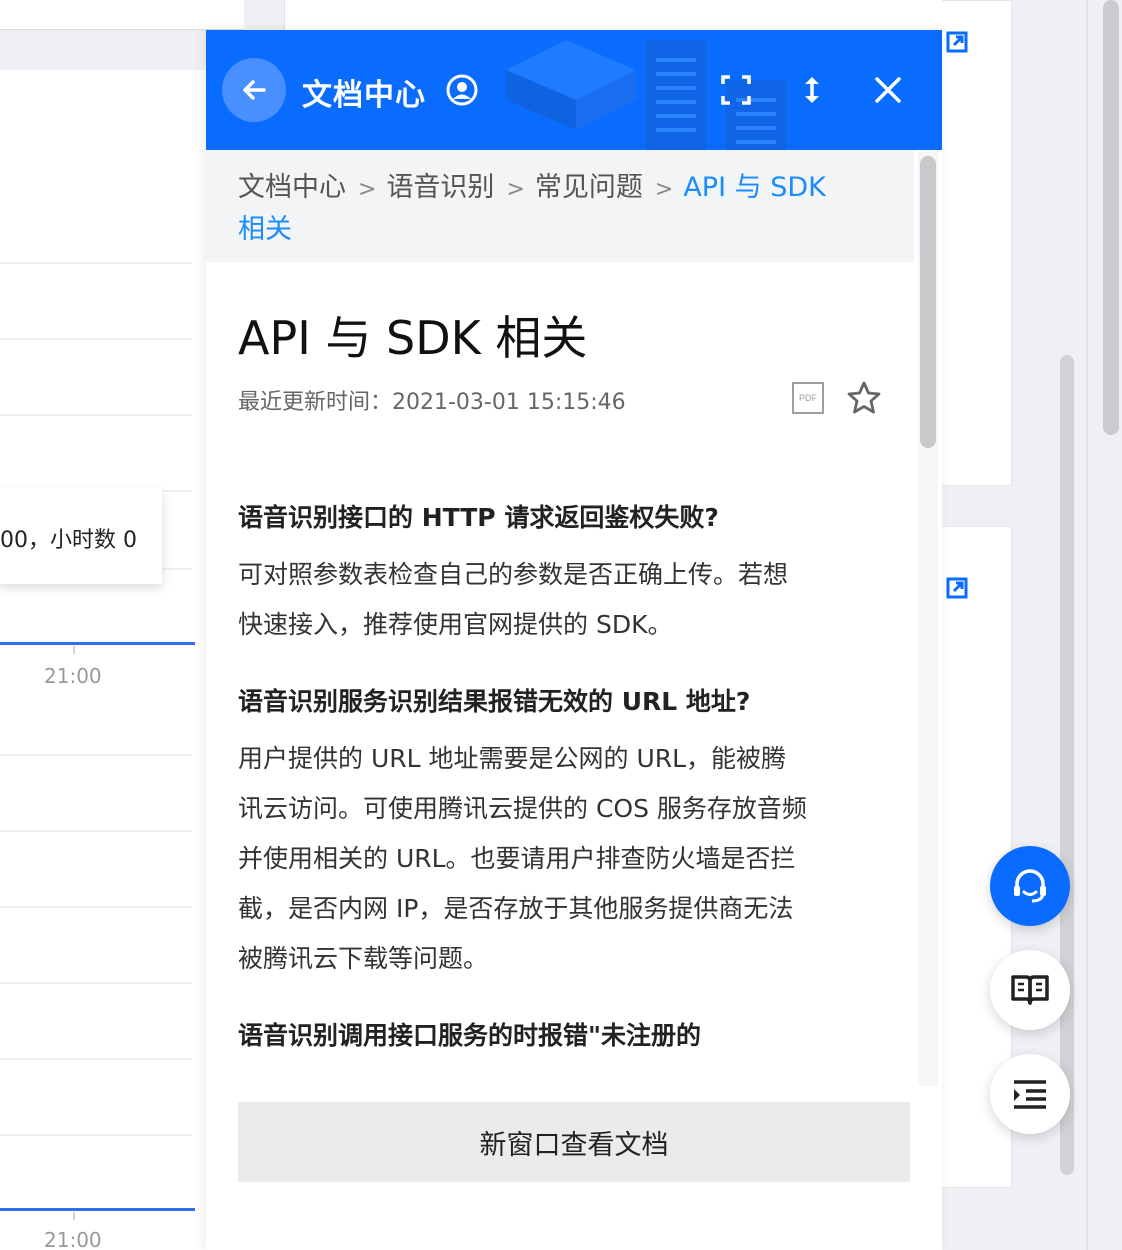 This screenshot has width=1122, height=1250. I want to click on background-card-top, so click(122, 15).